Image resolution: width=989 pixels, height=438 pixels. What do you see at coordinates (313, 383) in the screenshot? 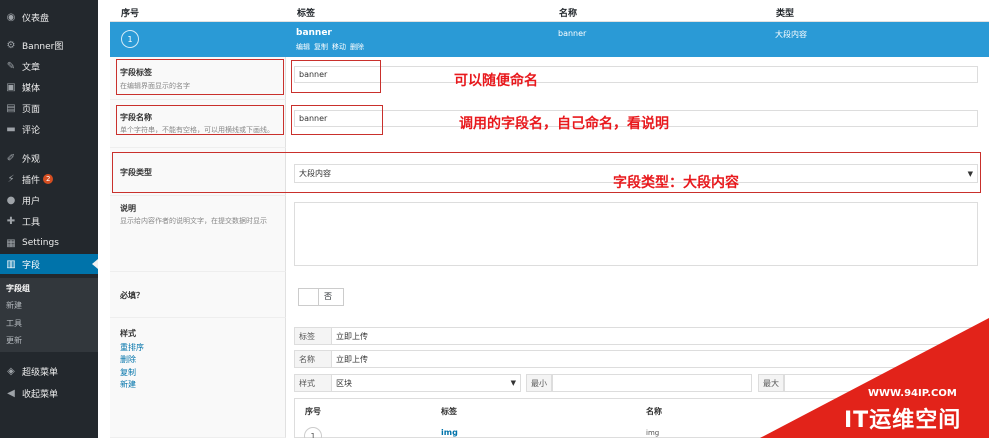
I see `layout-style-prefix: 样式` at bounding box center [313, 383].